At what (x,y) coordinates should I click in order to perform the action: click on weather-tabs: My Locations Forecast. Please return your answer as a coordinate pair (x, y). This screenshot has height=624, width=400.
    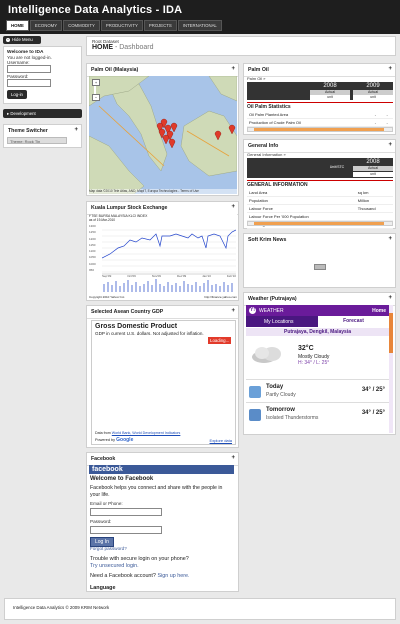
    Looking at the image, I should click on (317, 321).